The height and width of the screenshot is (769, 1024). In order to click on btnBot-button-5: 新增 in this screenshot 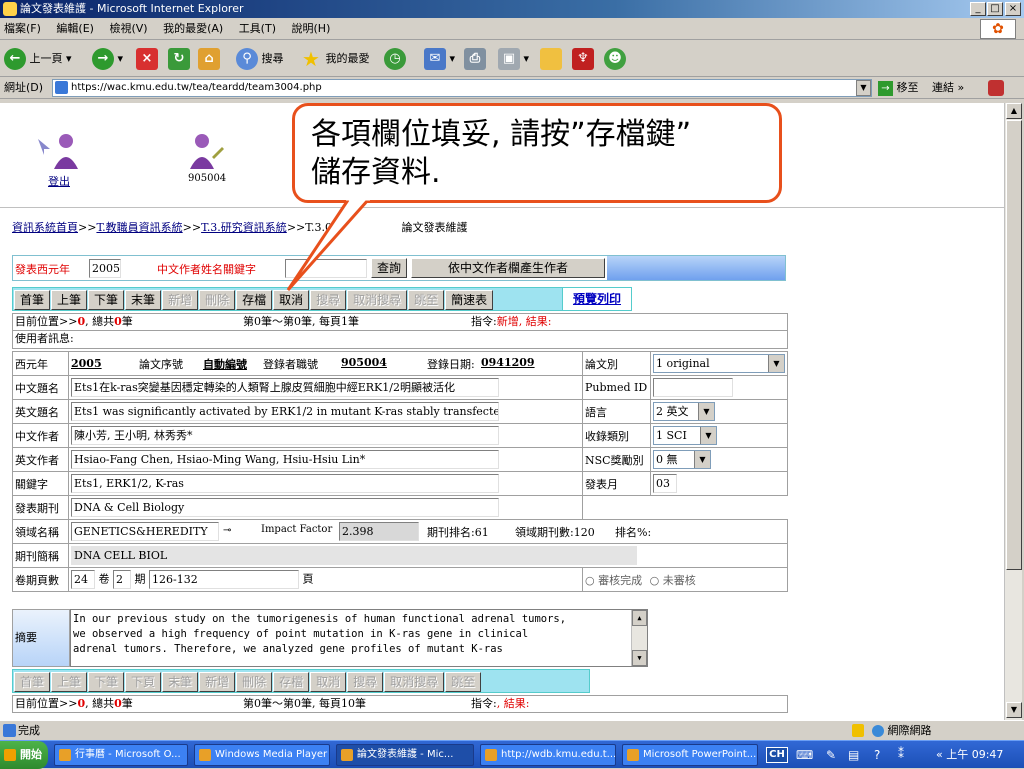, I will do `click(217, 682)`.